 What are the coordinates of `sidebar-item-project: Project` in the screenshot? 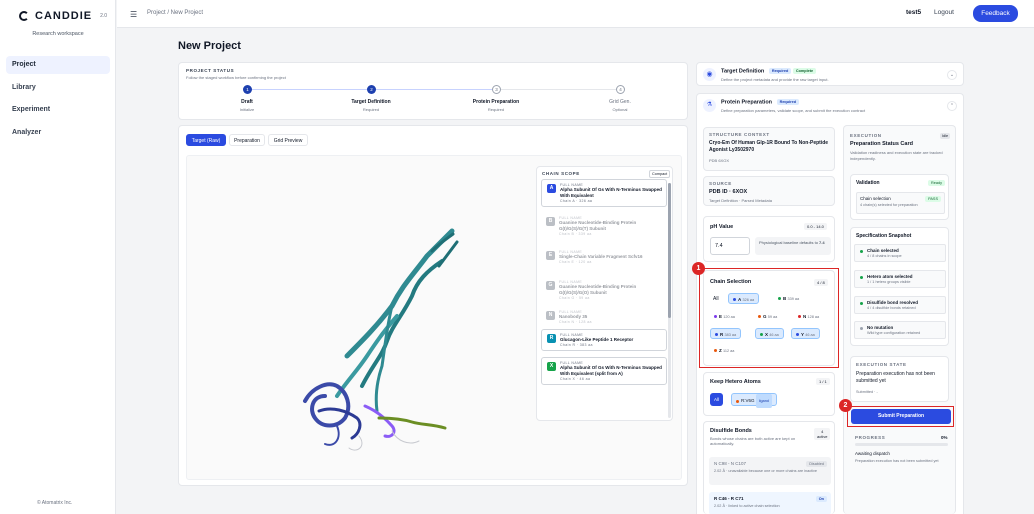 It's located at (58, 65).